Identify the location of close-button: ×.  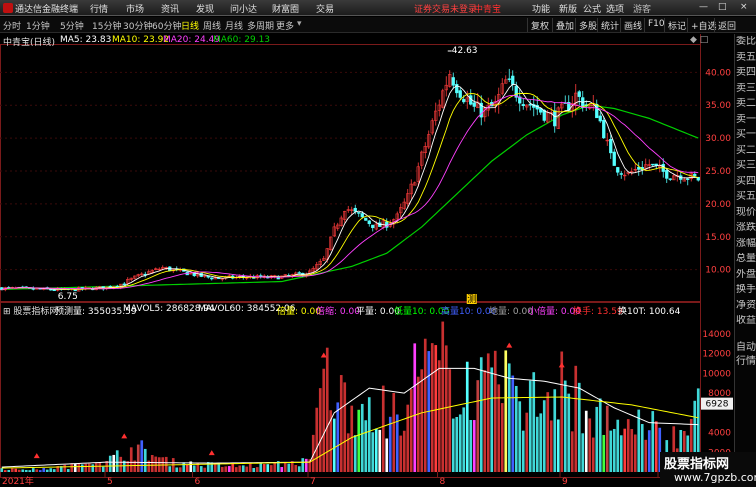
(744, 7).